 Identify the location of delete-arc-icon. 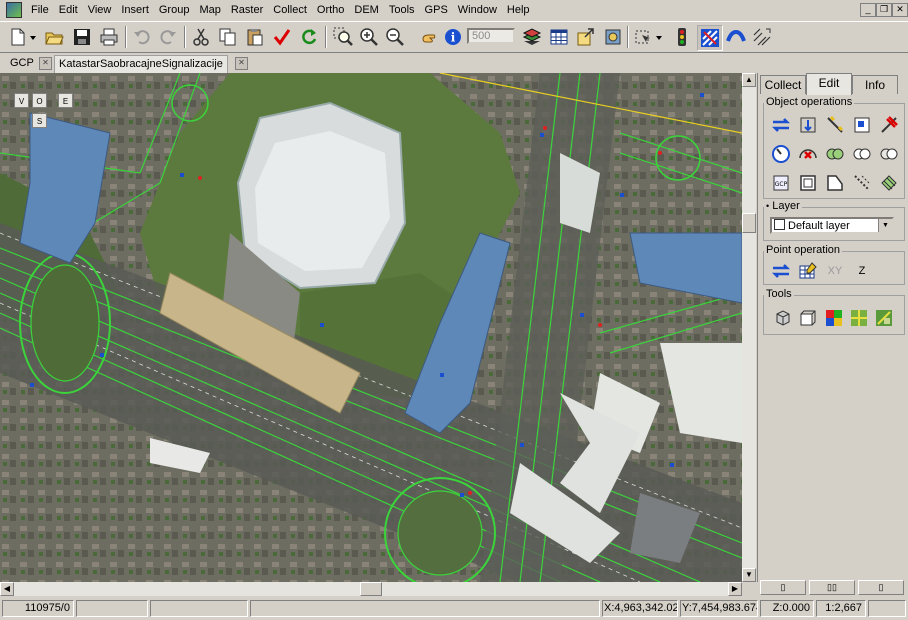
(808, 154).